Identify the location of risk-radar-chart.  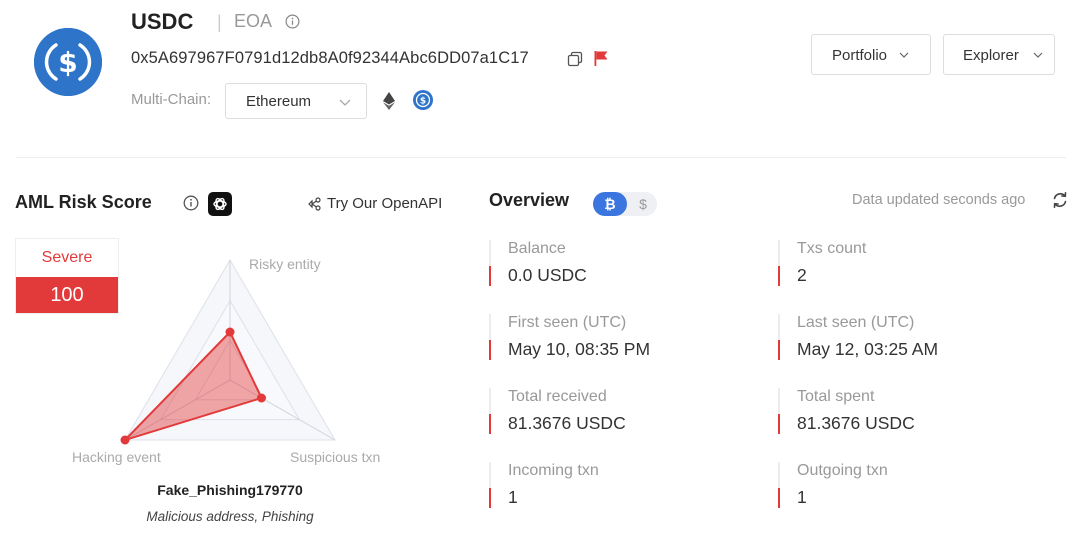
(228, 352).